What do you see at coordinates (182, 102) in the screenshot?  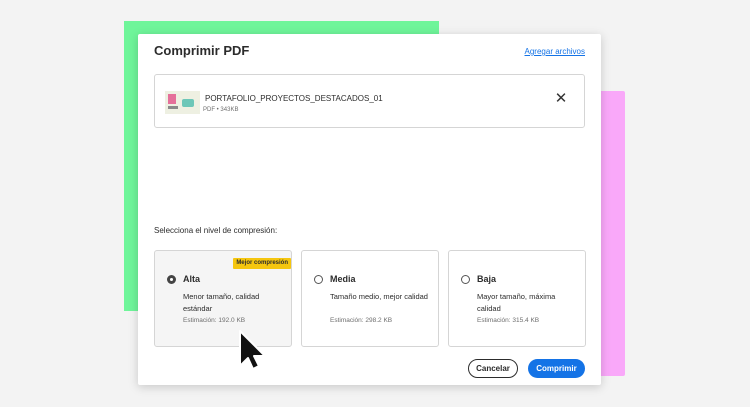 I see `file-thumbnail` at bounding box center [182, 102].